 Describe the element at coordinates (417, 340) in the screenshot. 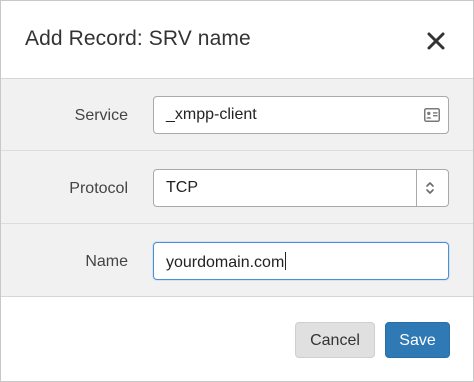

I see `save-button: Save` at that location.